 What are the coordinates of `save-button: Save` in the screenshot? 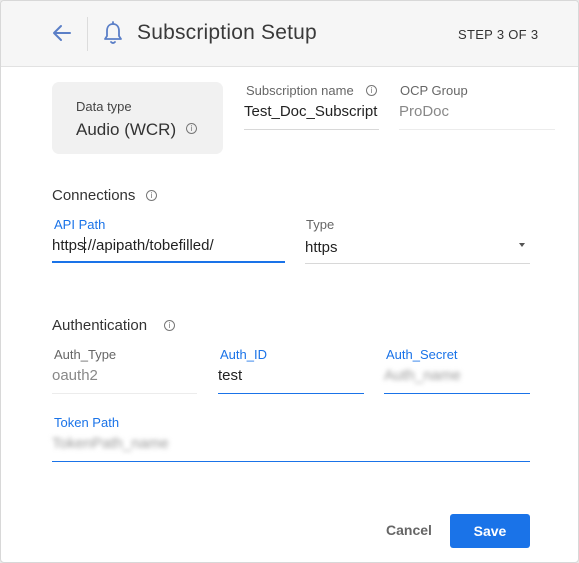 It's located at (490, 531).